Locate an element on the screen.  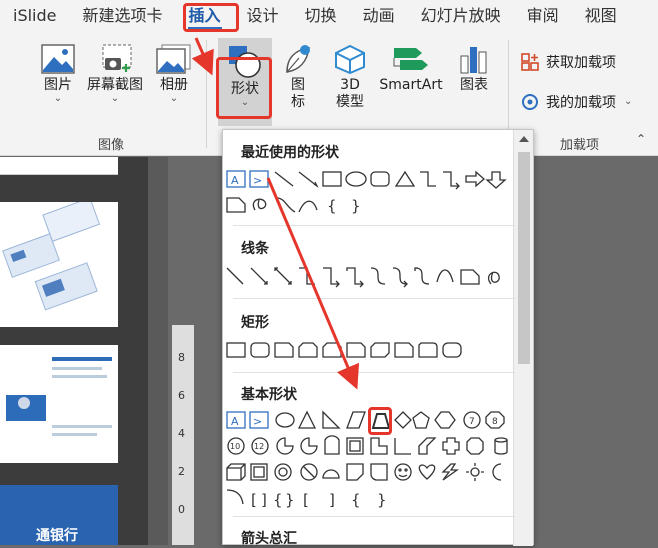
screenshot-button: 屏幕截图 ⌄ is located at coordinates (115, 74).